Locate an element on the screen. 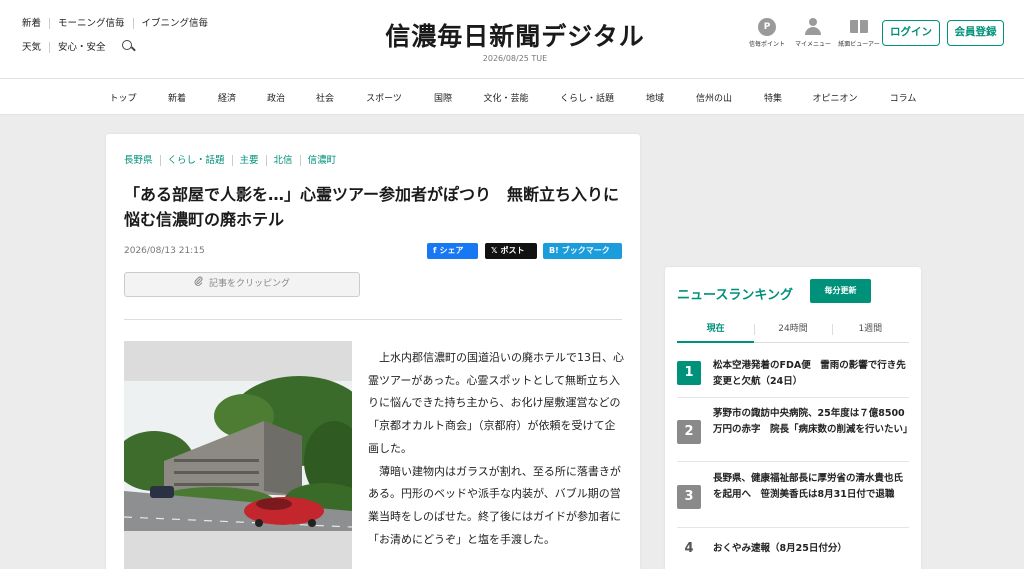  ranking-item: 1 松本空港発着のFDA便 雷雨の影響で行き先変更と欠航（24日） is located at coordinates (793, 378).